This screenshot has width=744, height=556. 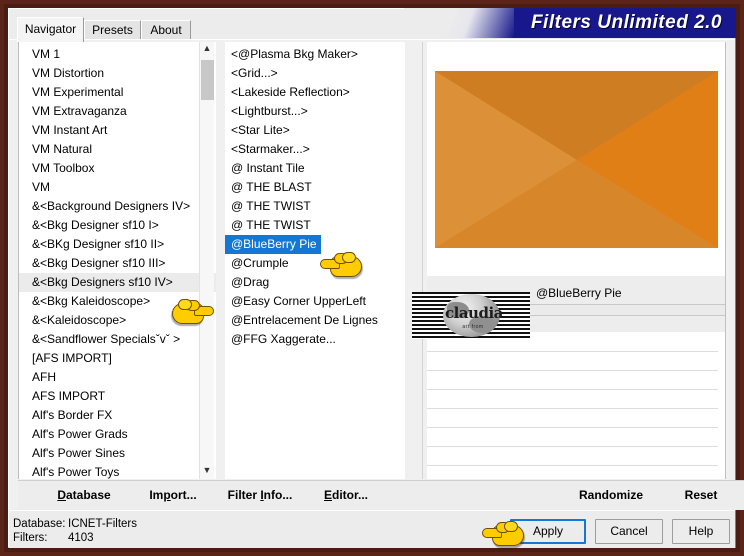 I want to click on cancel-button: Cancel, so click(x=629, y=531).